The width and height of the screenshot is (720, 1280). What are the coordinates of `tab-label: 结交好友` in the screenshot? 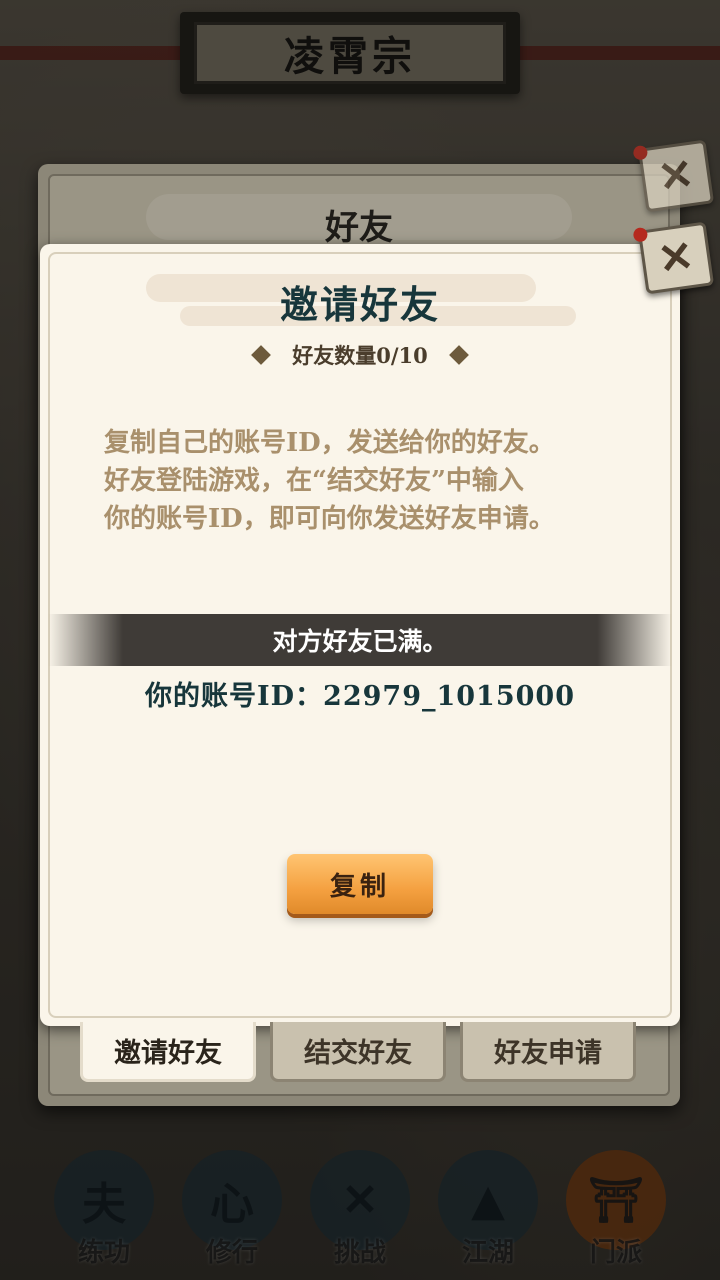 It's located at (358, 1053).